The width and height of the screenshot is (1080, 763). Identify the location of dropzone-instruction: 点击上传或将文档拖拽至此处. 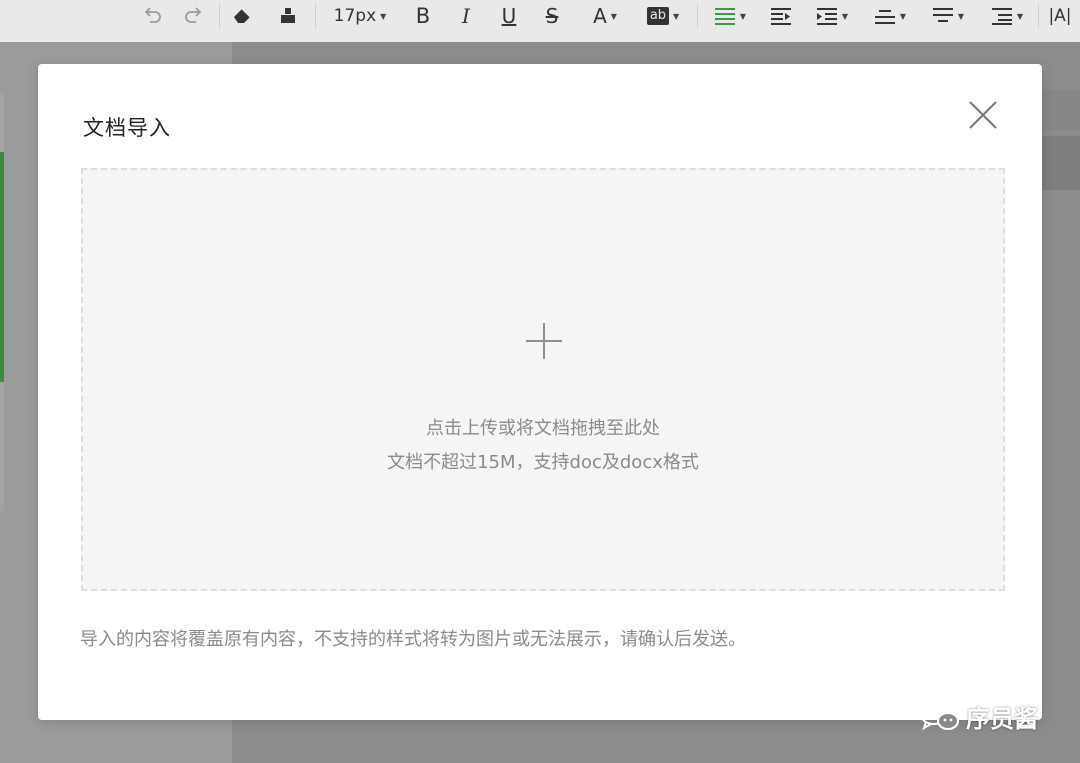
(543, 428).